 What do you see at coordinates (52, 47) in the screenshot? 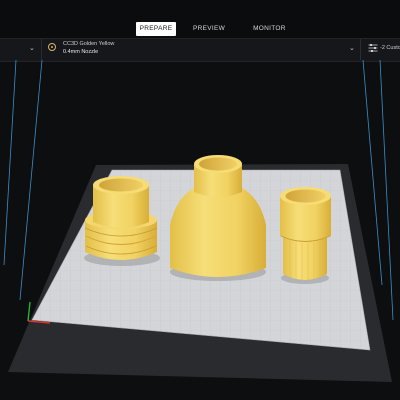
I see `material-spool-icon` at bounding box center [52, 47].